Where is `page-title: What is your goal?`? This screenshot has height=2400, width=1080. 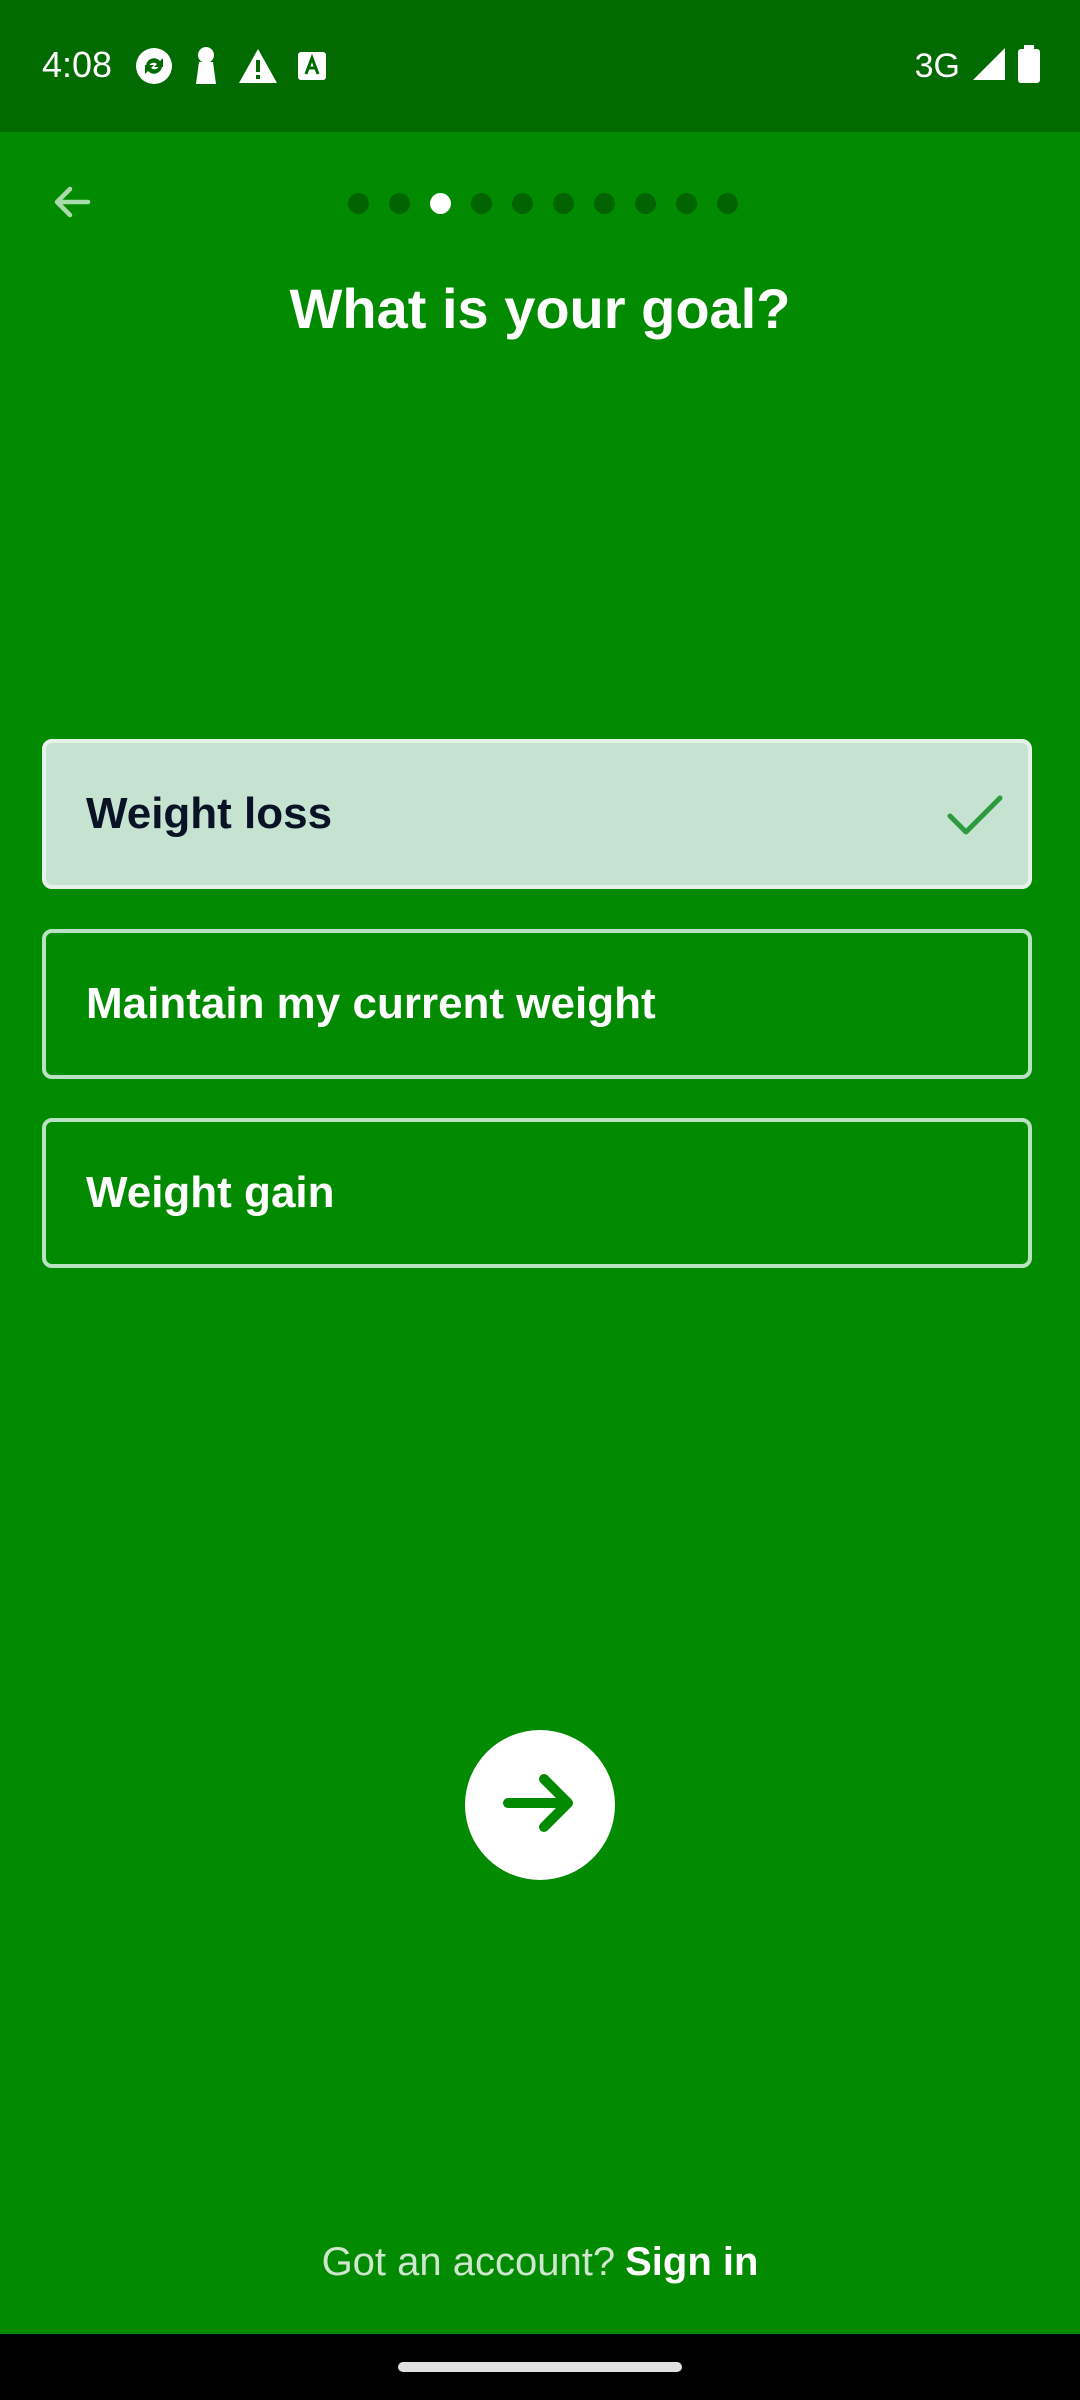 page-title: What is your goal? is located at coordinates (540, 308).